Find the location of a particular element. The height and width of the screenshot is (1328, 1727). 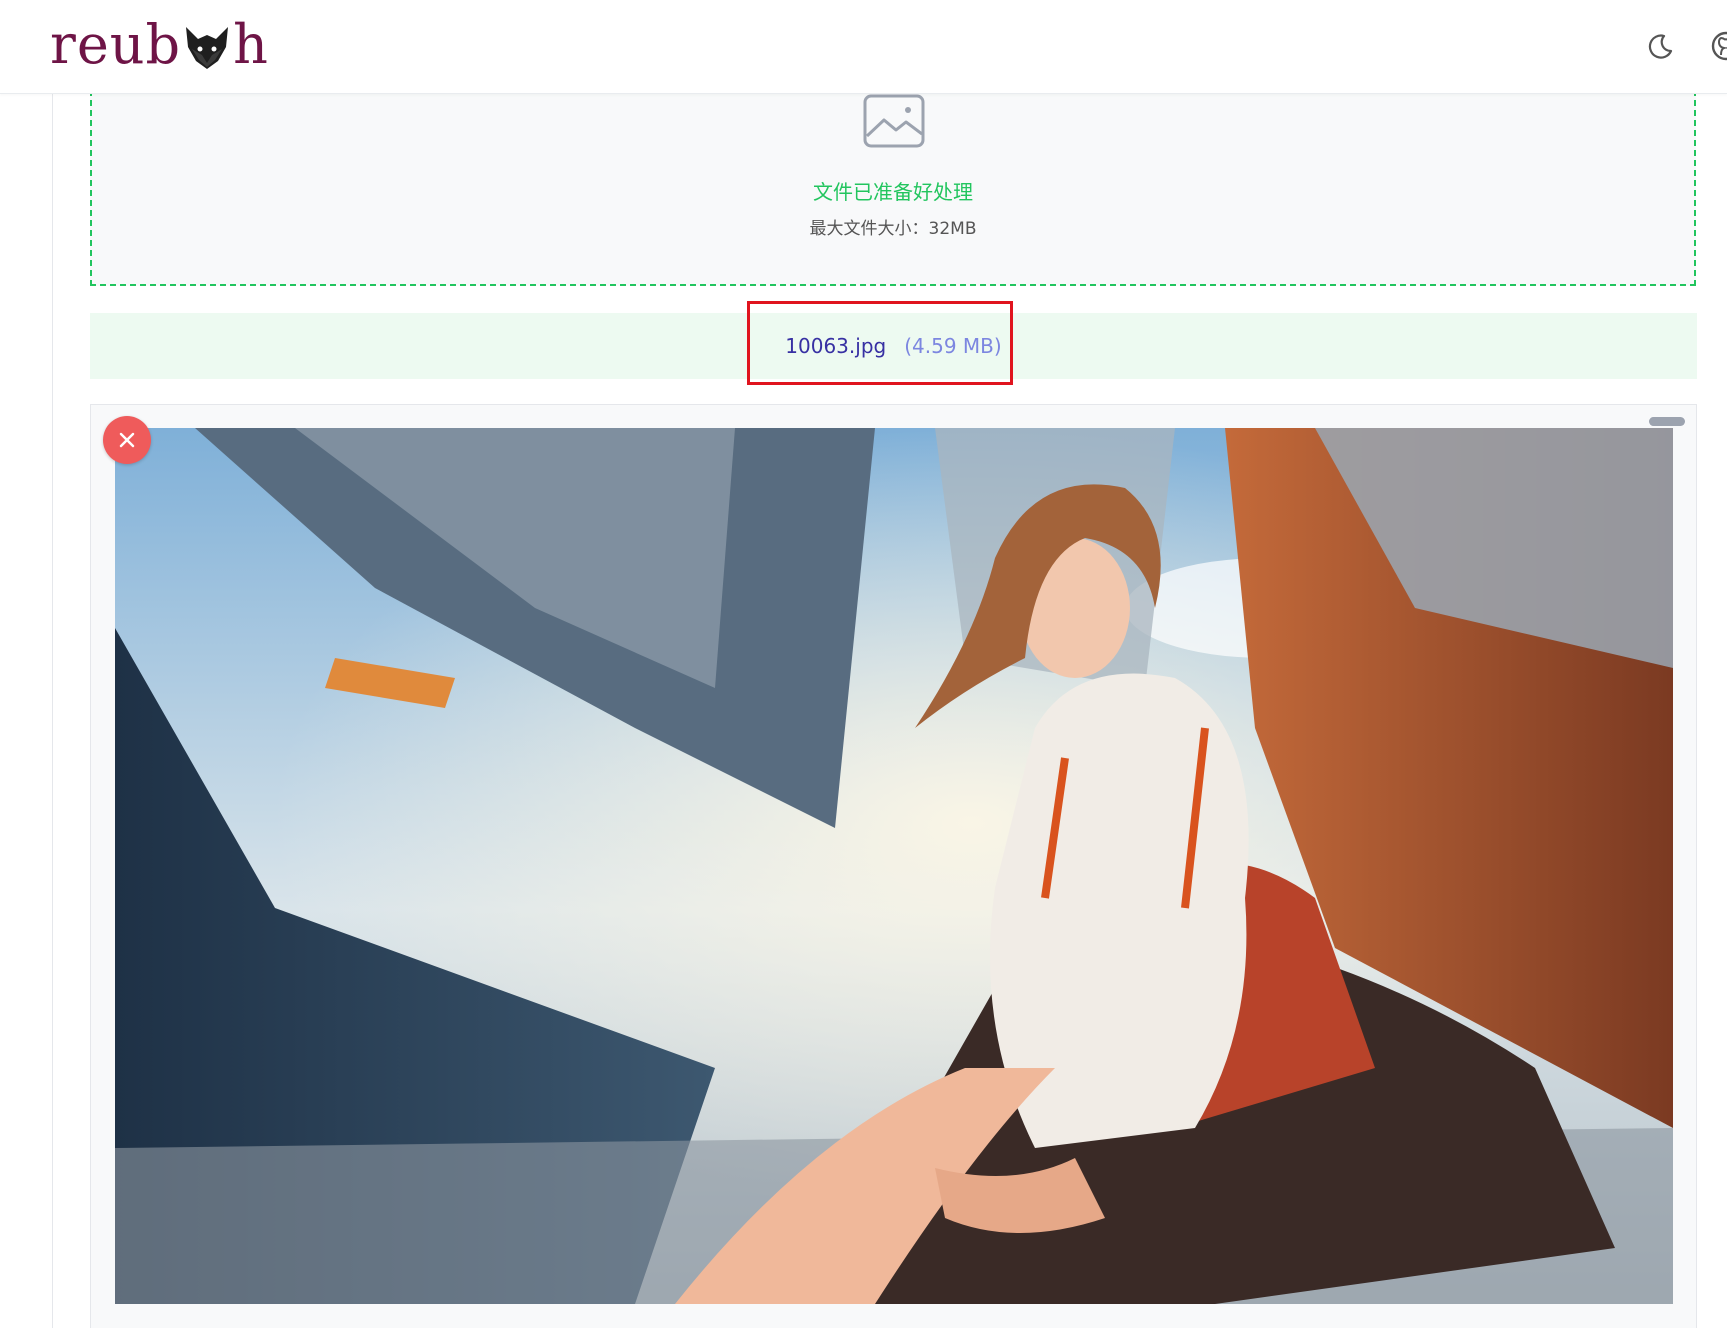

remove-image-button is located at coordinates (127, 440).